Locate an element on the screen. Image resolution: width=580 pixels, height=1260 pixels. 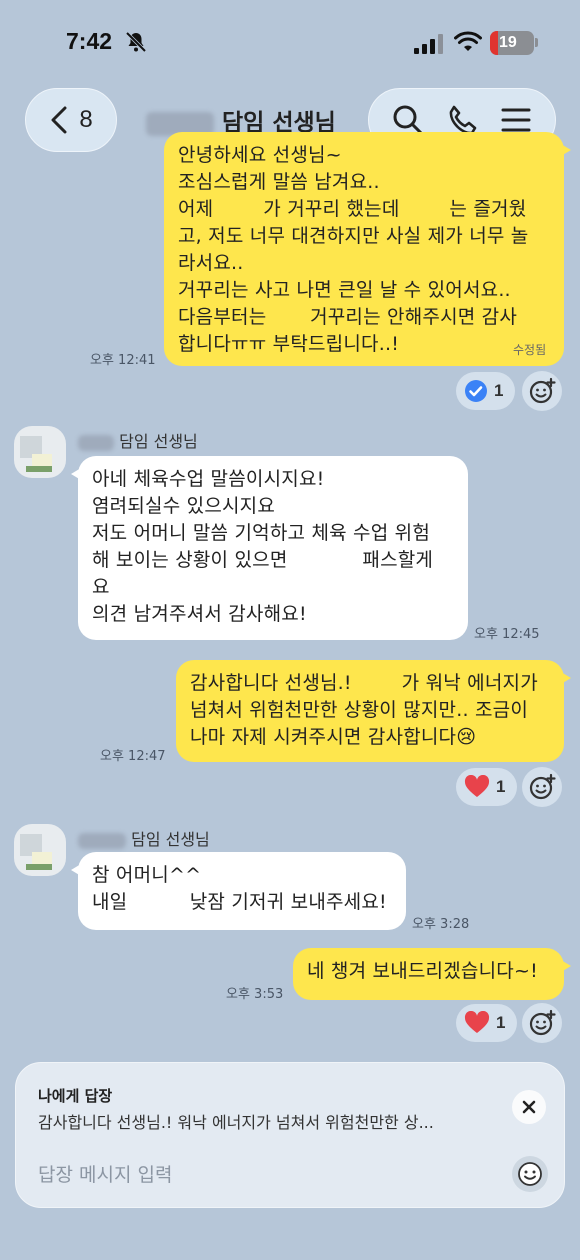
check-circle-icon is located at coordinates (476, 391).